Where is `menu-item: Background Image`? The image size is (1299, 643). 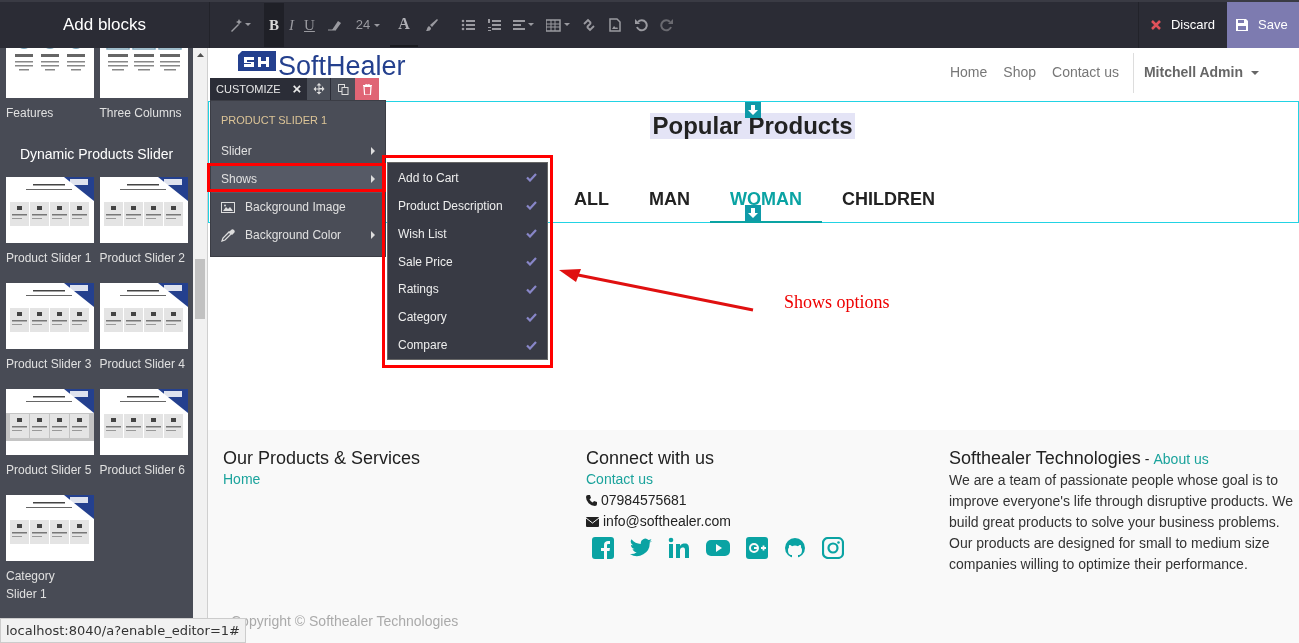 menu-item: Background Image is located at coordinates (298, 207).